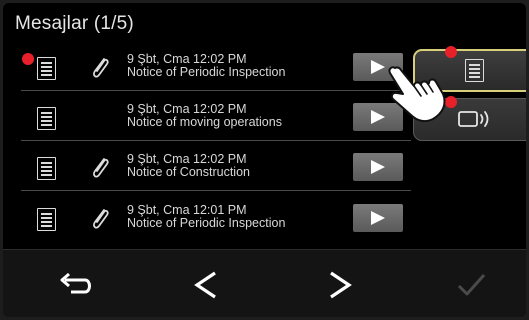 The width and height of the screenshot is (529, 320). What do you see at coordinates (187, 210) in the screenshot?
I see `message-date: 9 Şbt, Cma 12:01 PM` at bounding box center [187, 210].